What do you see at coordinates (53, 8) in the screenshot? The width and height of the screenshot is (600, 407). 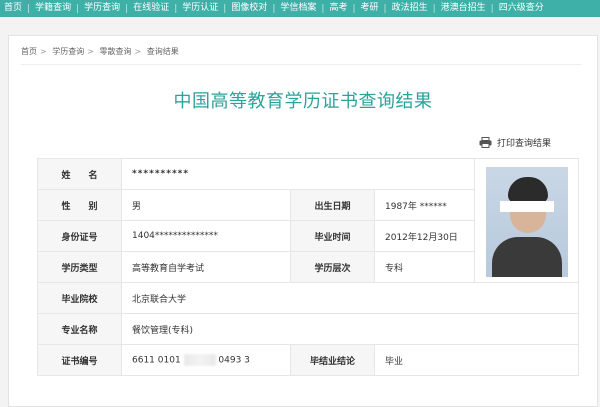 I see `nav-student-status-query: 学籍查询` at bounding box center [53, 8].